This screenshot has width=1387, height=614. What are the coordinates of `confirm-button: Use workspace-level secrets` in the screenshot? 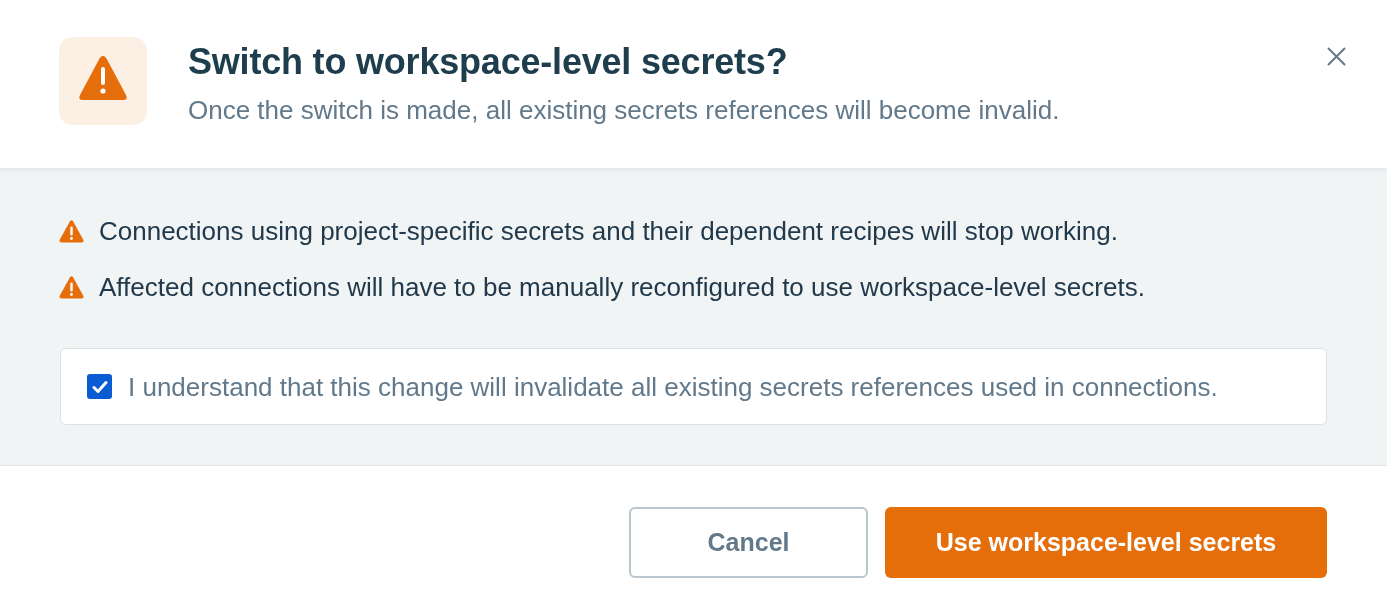 It's located at (1106, 542).